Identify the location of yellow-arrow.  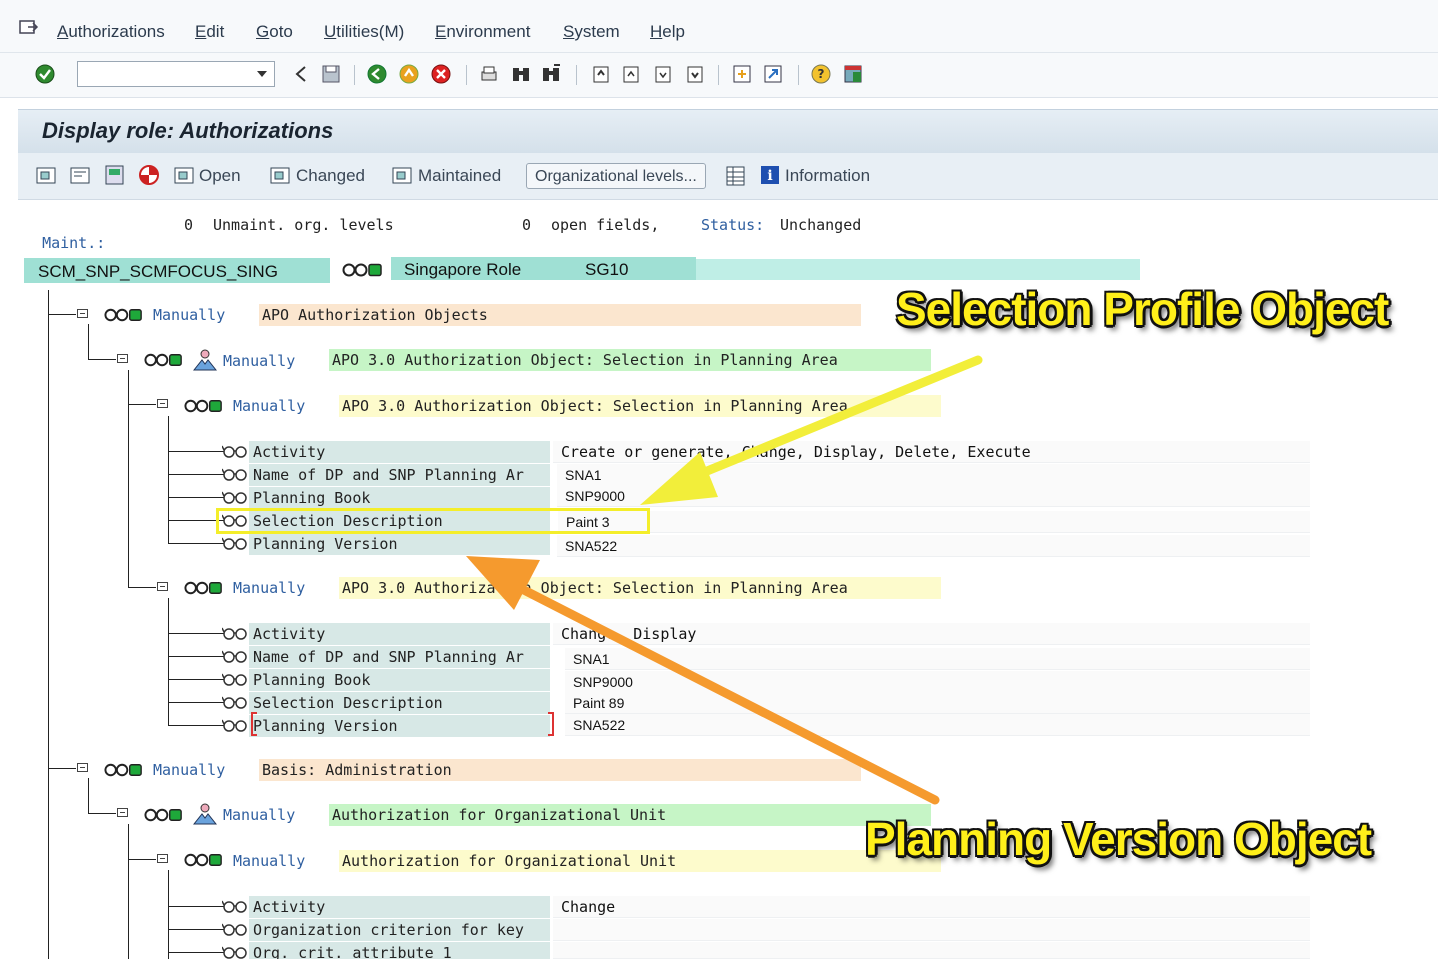
(811, 430).